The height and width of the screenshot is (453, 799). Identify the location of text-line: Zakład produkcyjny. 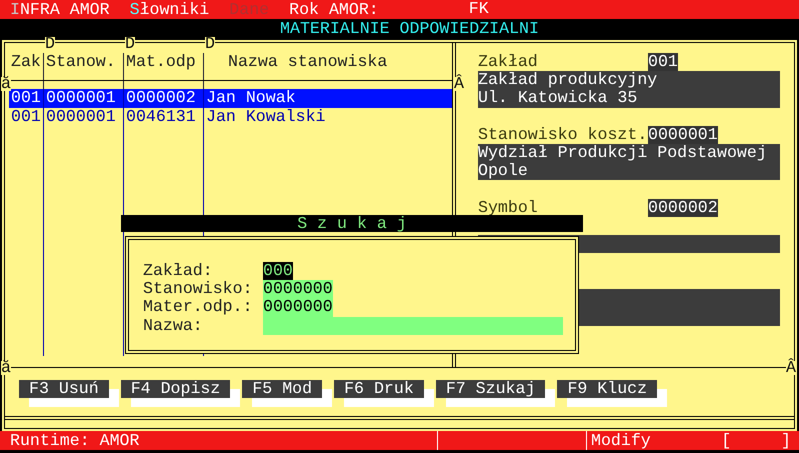
(568, 80).